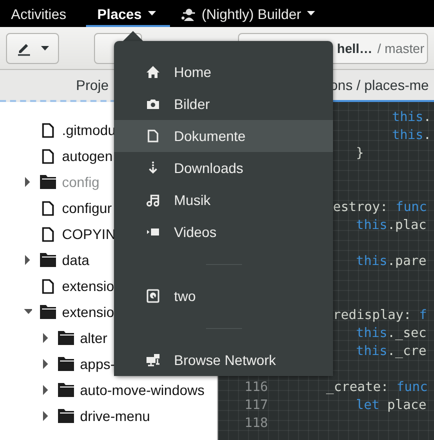 This screenshot has width=434, height=440. I want to click on tree-item: autogen, so click(87, 156).